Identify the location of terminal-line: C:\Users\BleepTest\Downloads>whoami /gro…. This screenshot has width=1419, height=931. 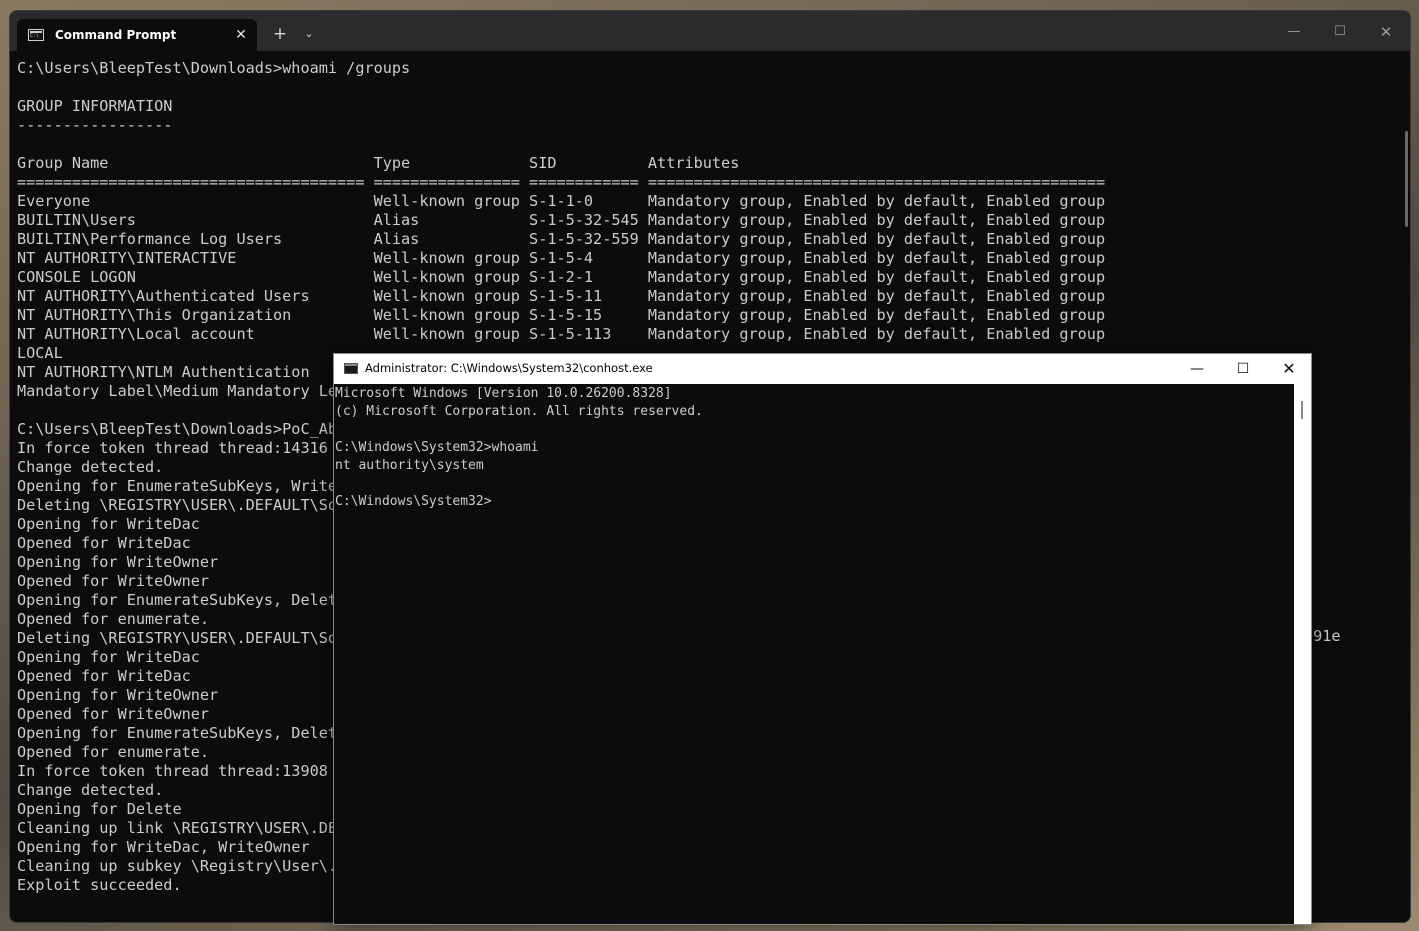
(214, 68).